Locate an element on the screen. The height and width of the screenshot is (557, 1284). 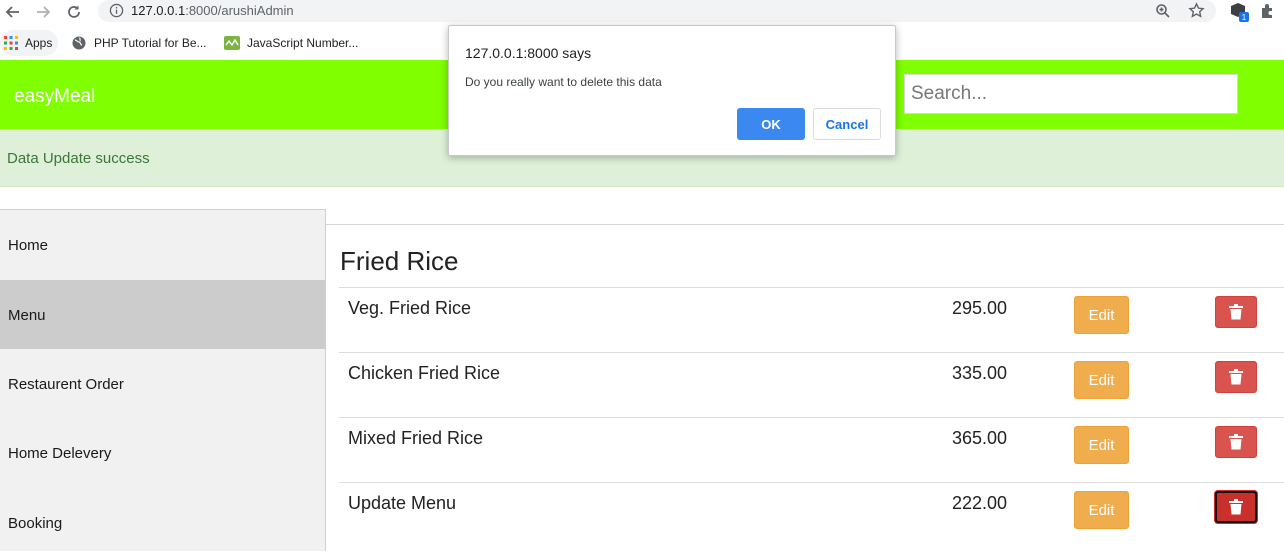
menu-item-price: 365.00 is located at coordinates (979, 438).